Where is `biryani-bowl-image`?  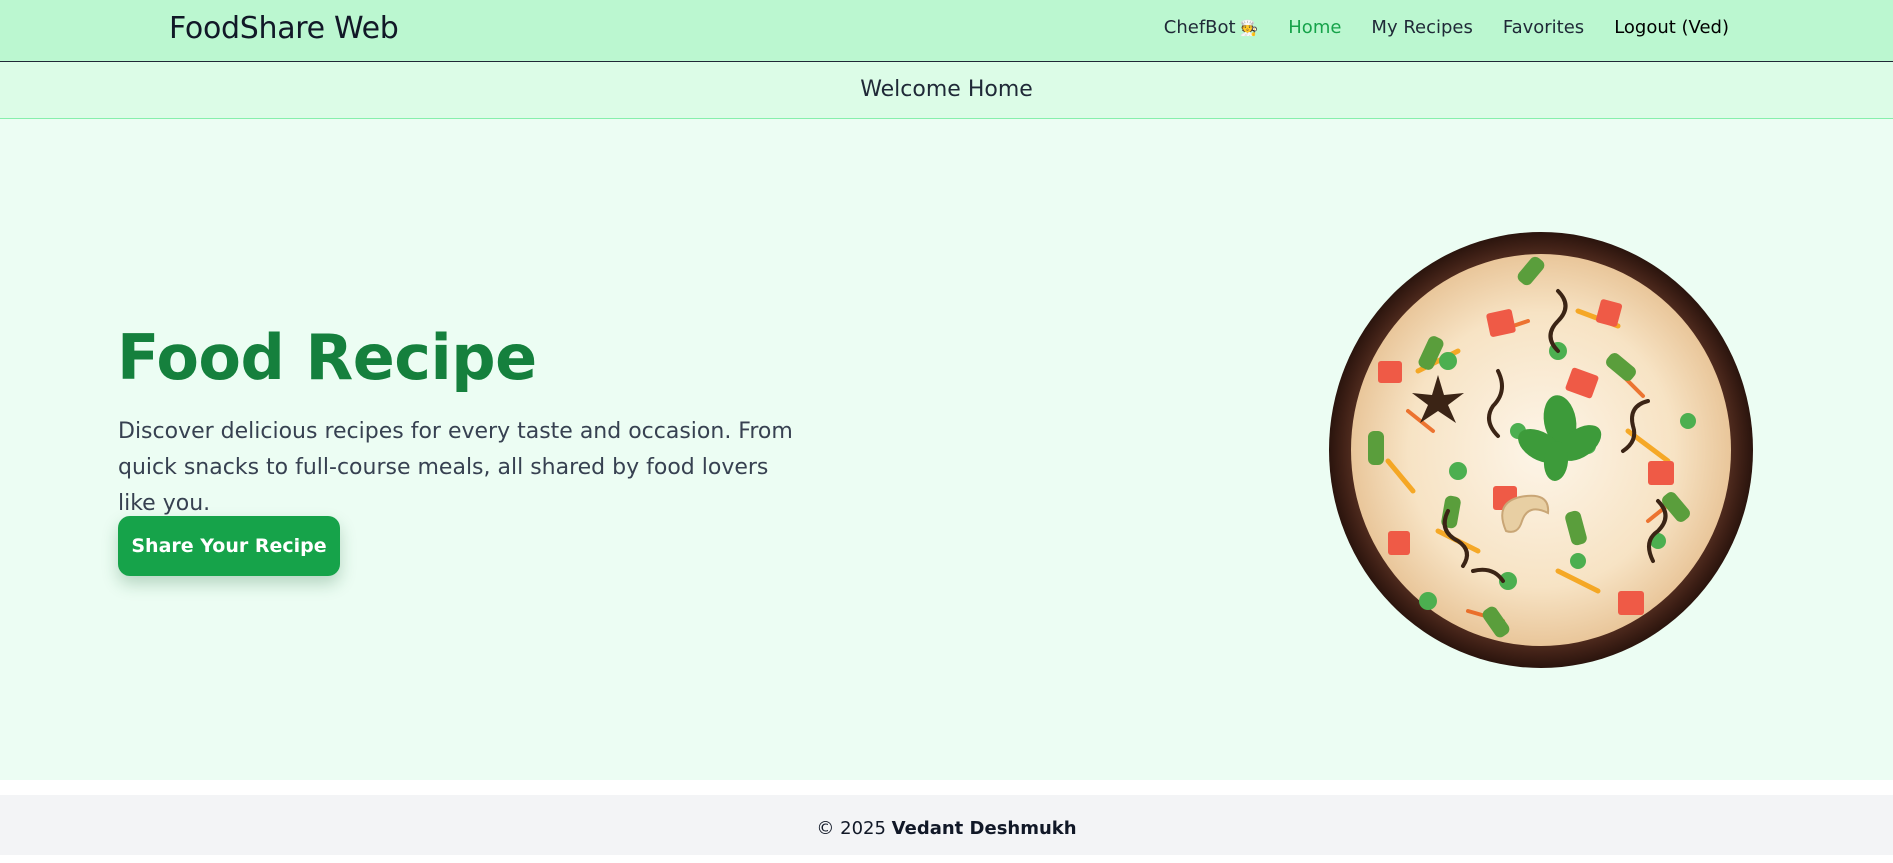 biryani-bowl-image is located at coordinates (1541, 450).